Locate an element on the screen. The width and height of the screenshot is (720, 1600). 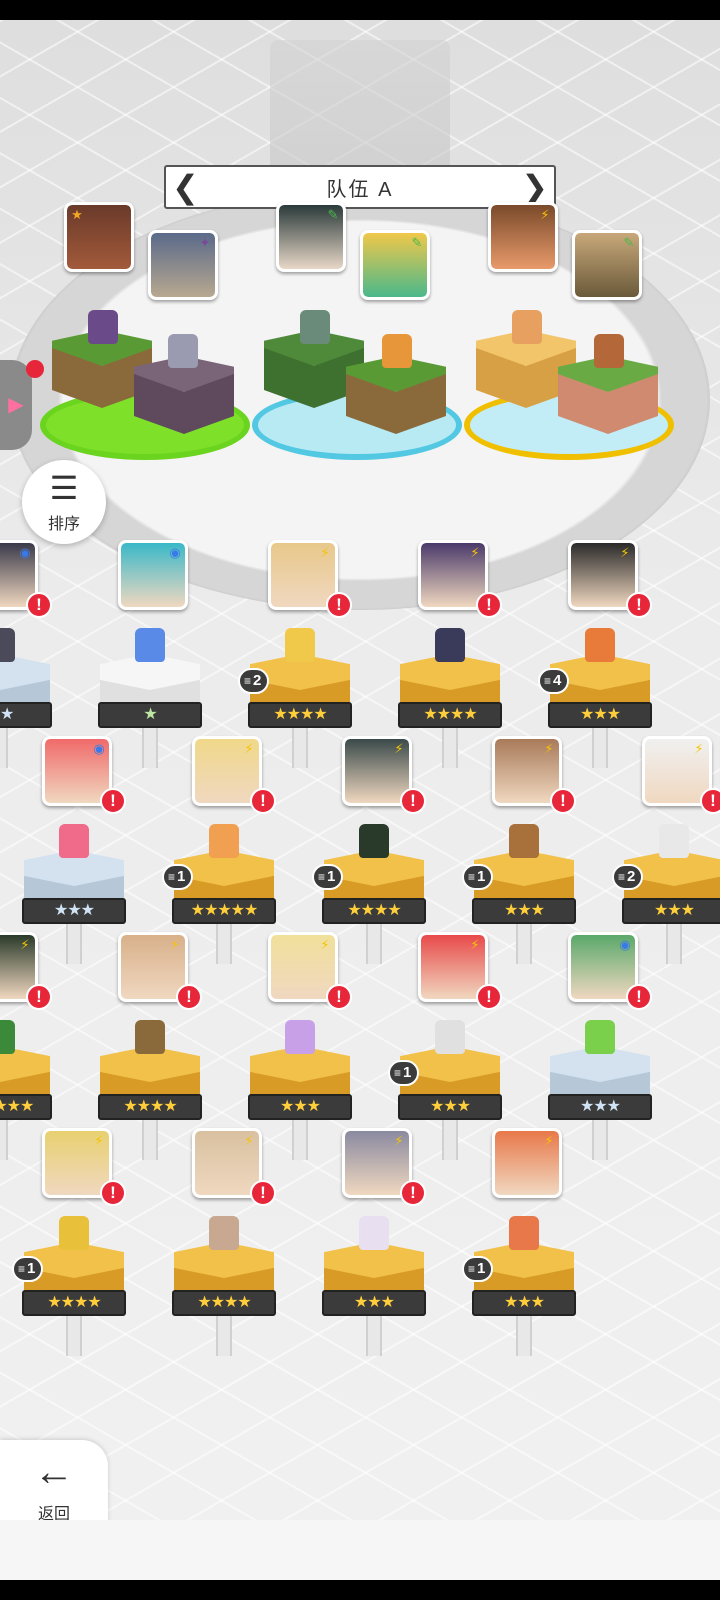
roster-character: ⚡!★★★★★≡2 is located at coordinates (26, 1046).